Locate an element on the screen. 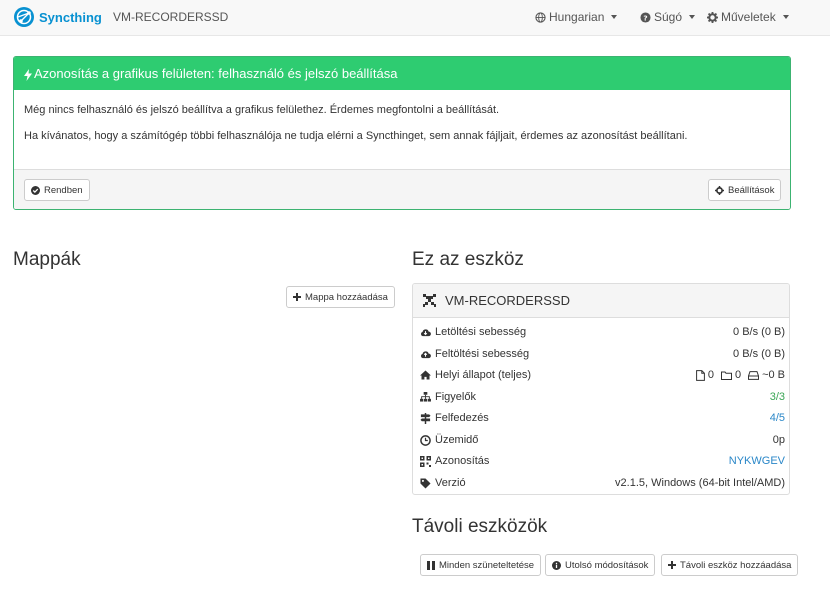 The height and width of the screenshot is (602, 830). uptime-row: Üzemidő 0p is located at coordinates (602, 440).